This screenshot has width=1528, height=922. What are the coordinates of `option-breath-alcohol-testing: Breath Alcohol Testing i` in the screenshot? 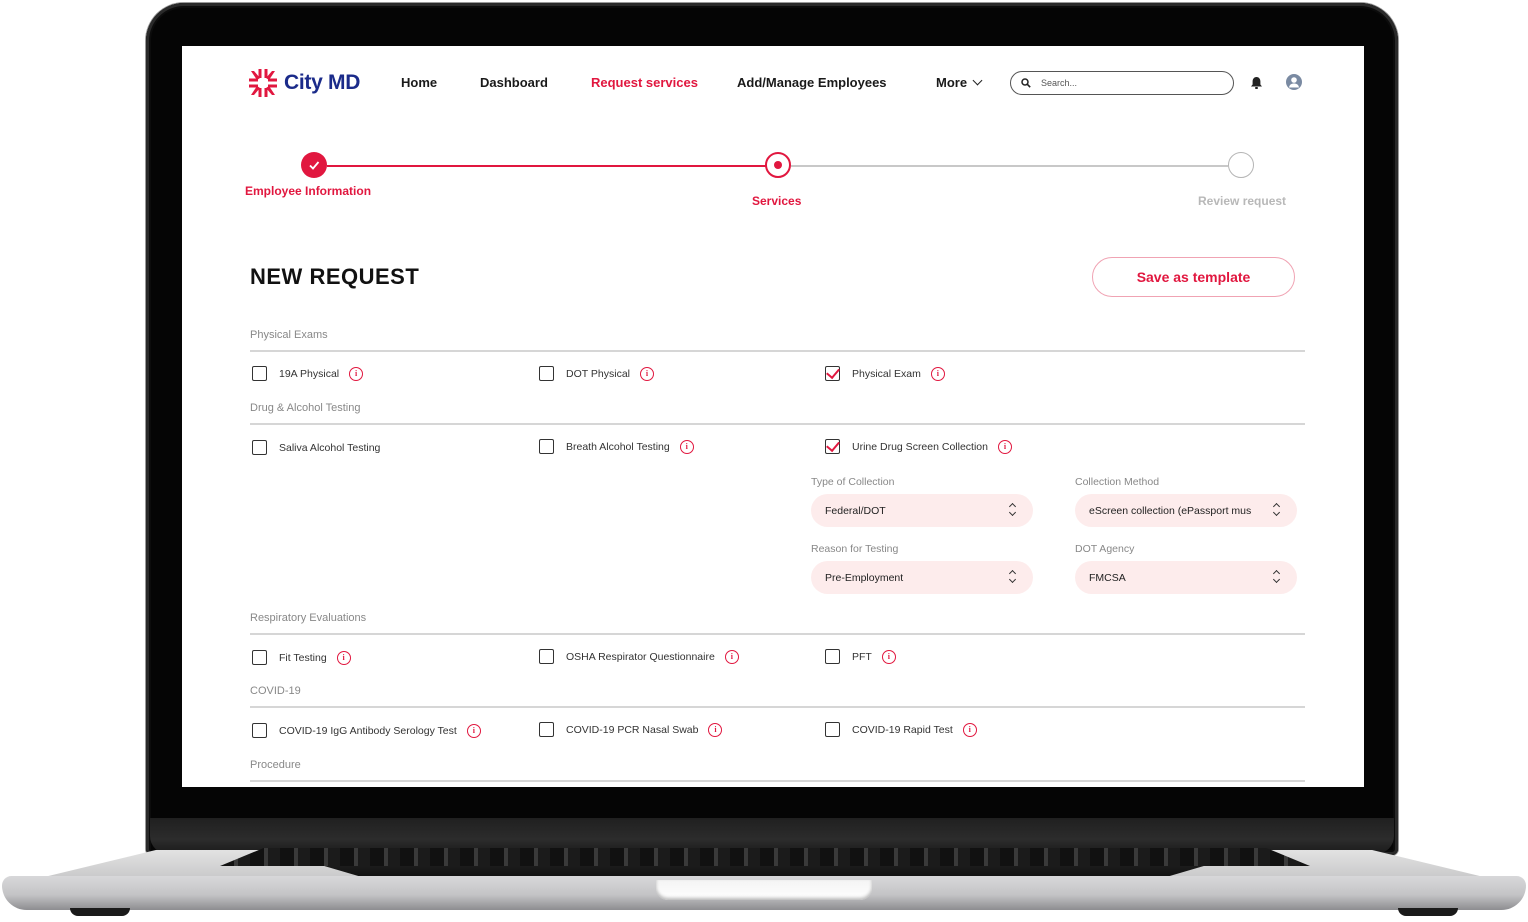 It's located at (616, 446).